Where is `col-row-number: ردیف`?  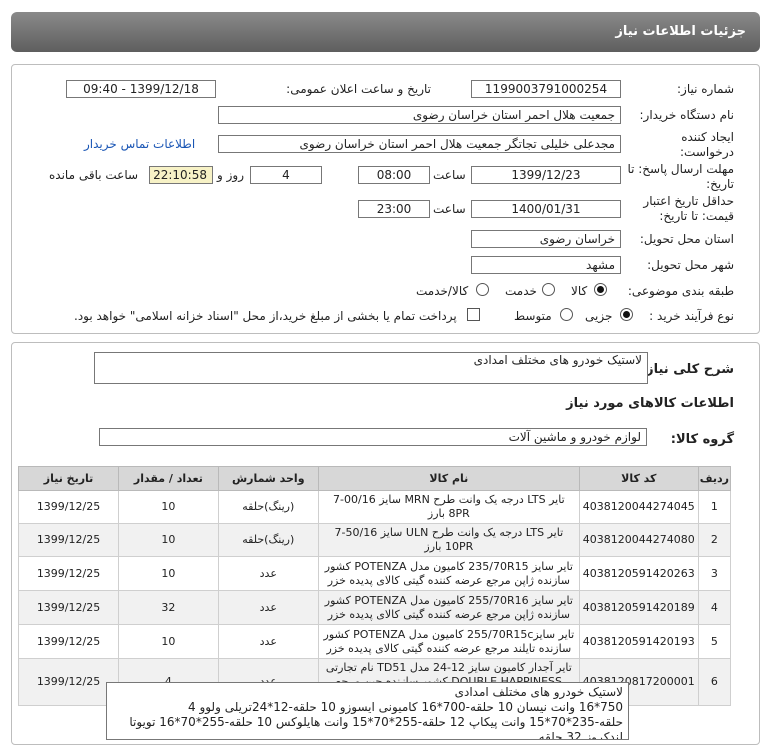
col-row-number: ردیف is located at coordinates (714, 478).